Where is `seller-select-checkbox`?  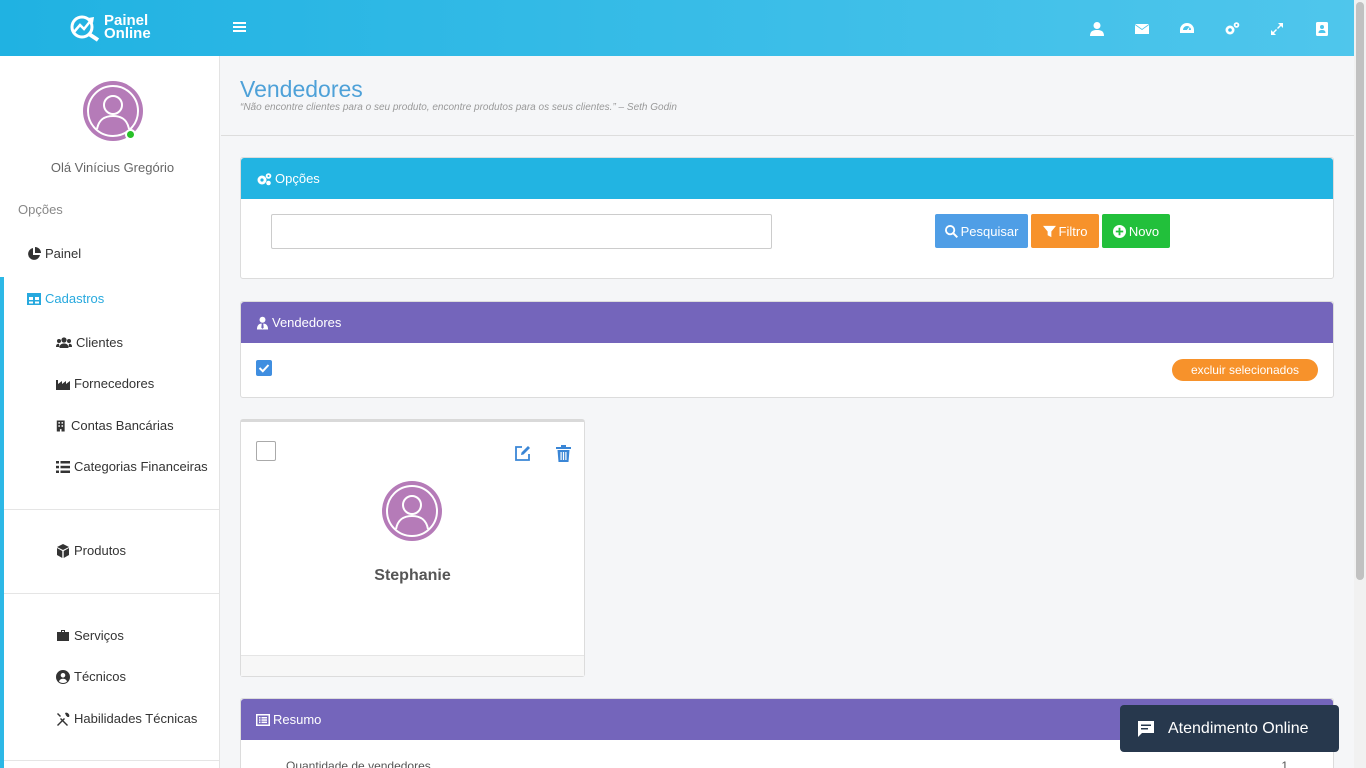 seller-select-checkbox is located at coordinates (266, 451).